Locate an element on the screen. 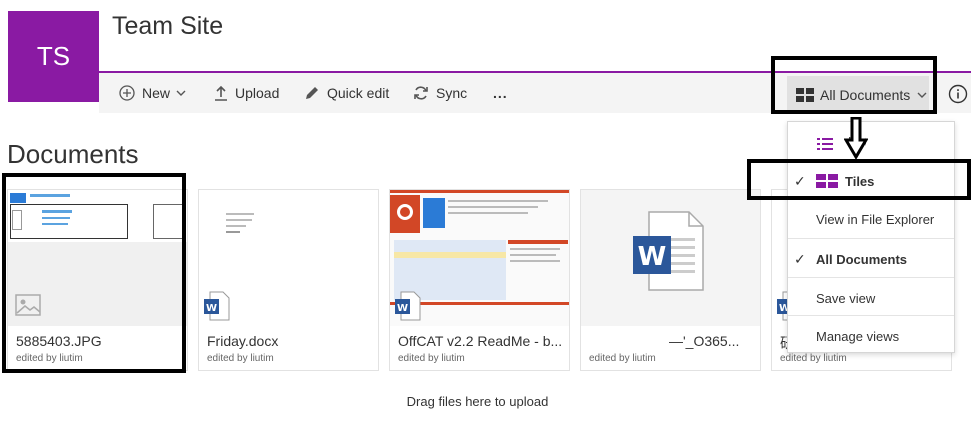 The width and height of the screenshot is (971, 421). document-thumbnail: W is located at coordinates (670, 258).